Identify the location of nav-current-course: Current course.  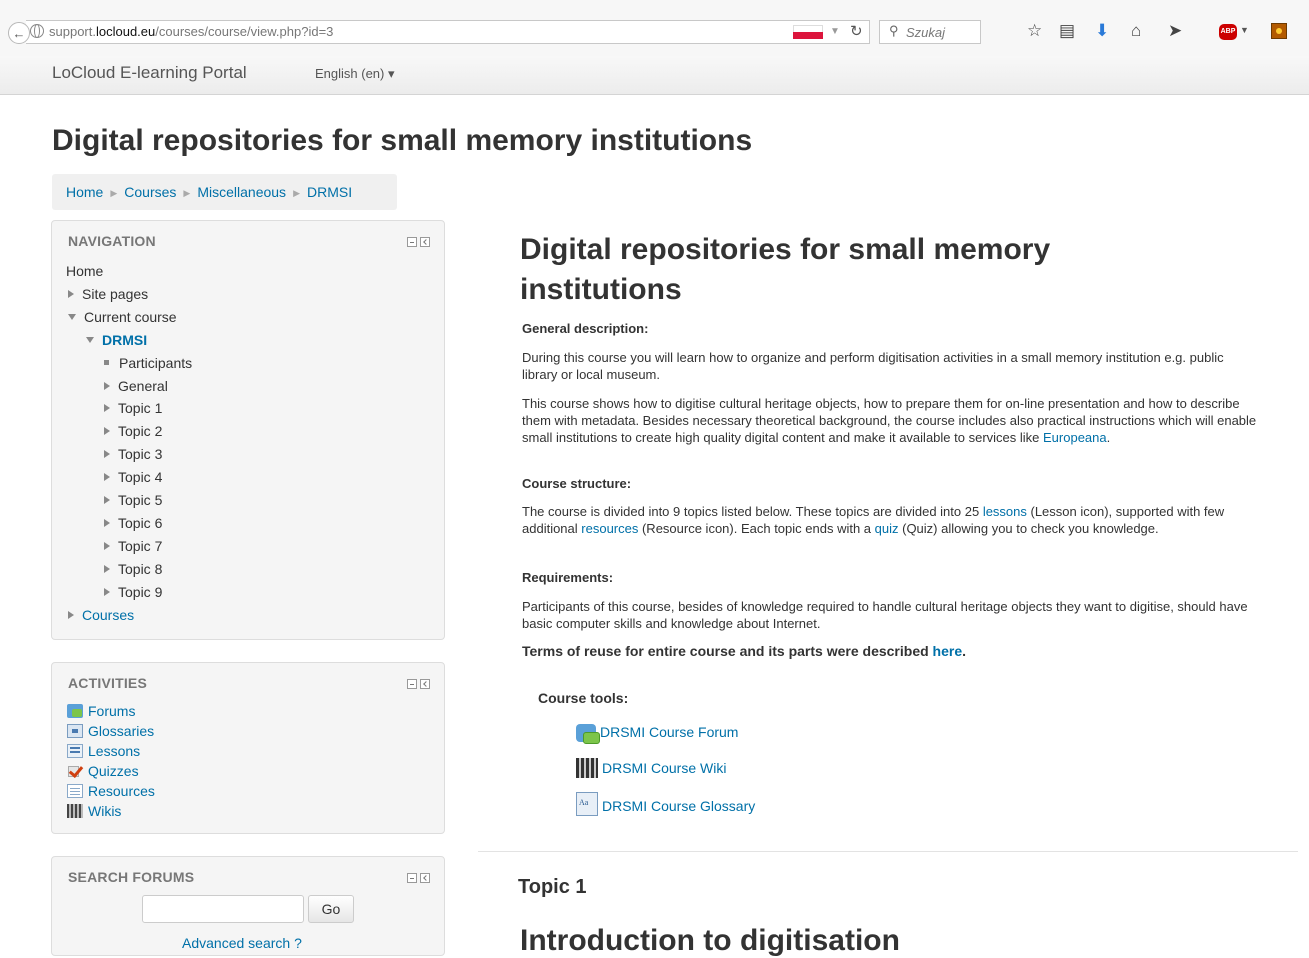
(122, 317).